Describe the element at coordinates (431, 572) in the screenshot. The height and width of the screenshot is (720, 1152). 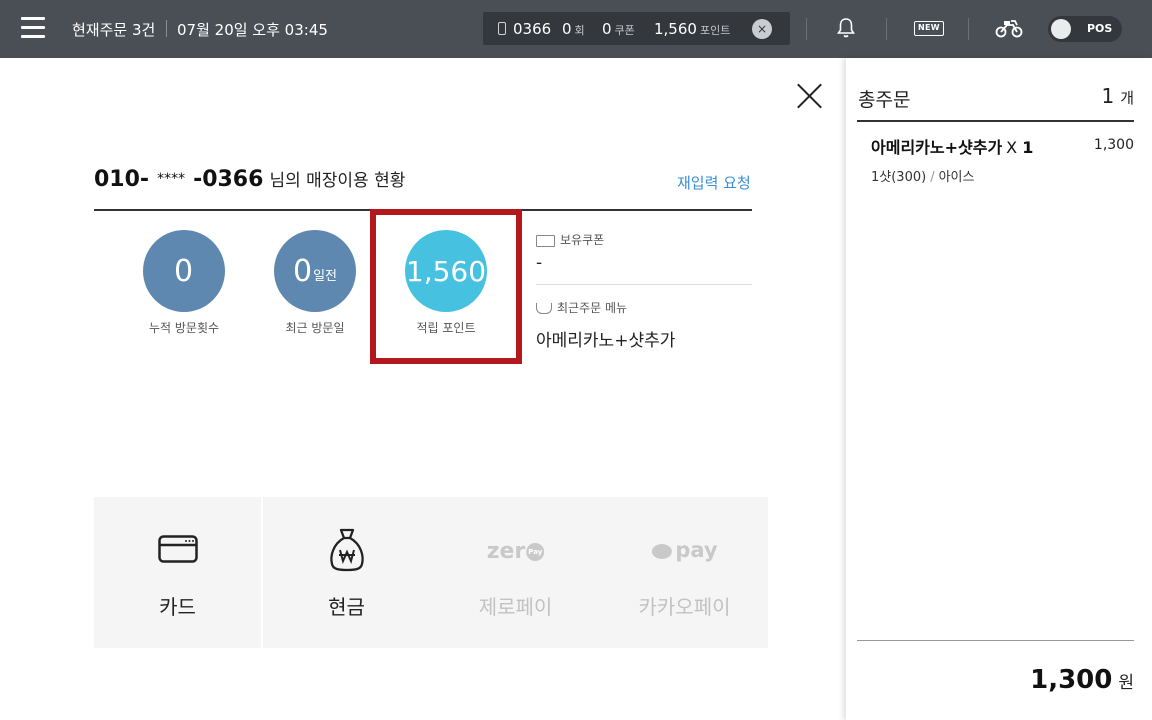
I see `payment-method-panel: 카드 현금 zer Pay 제로페이 pay 카카오페이` at that location.